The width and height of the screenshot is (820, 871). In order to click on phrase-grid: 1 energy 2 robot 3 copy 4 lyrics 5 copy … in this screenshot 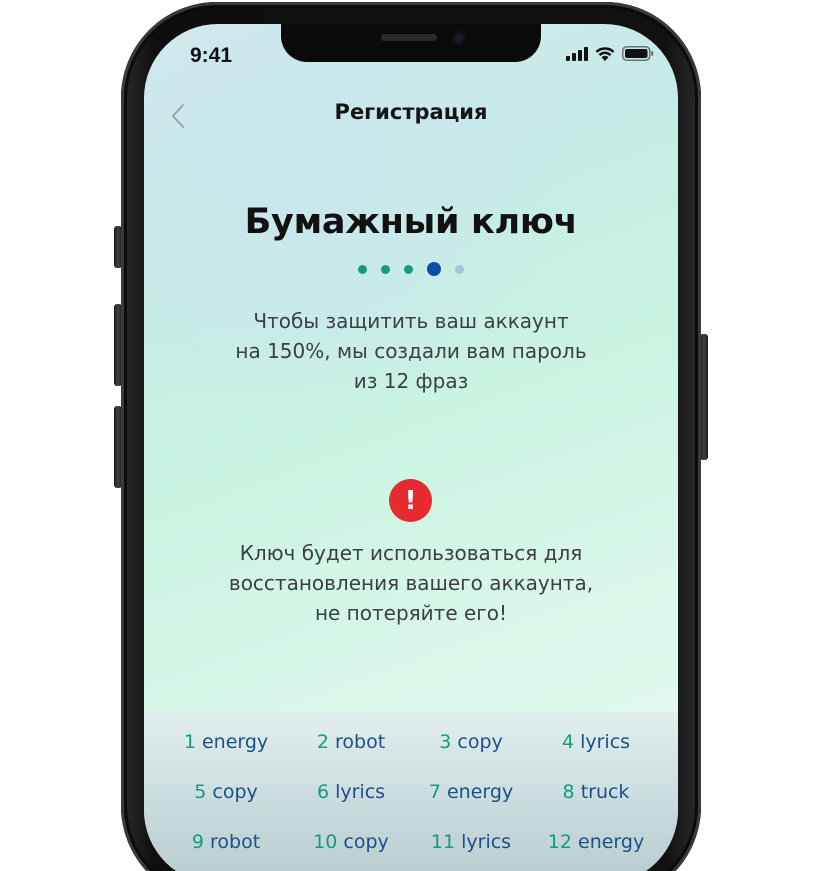, I will do `click(411, 792)`.